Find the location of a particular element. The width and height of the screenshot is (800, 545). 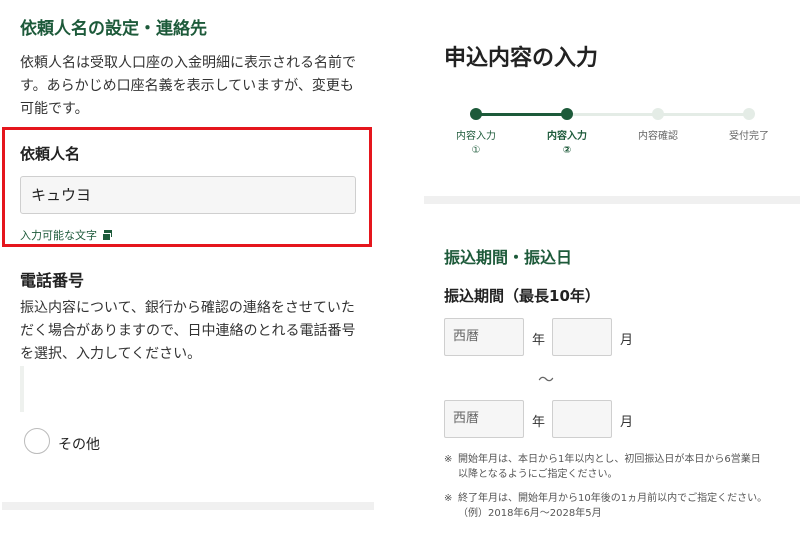

end-month-select is located at coordinates (582, 419).